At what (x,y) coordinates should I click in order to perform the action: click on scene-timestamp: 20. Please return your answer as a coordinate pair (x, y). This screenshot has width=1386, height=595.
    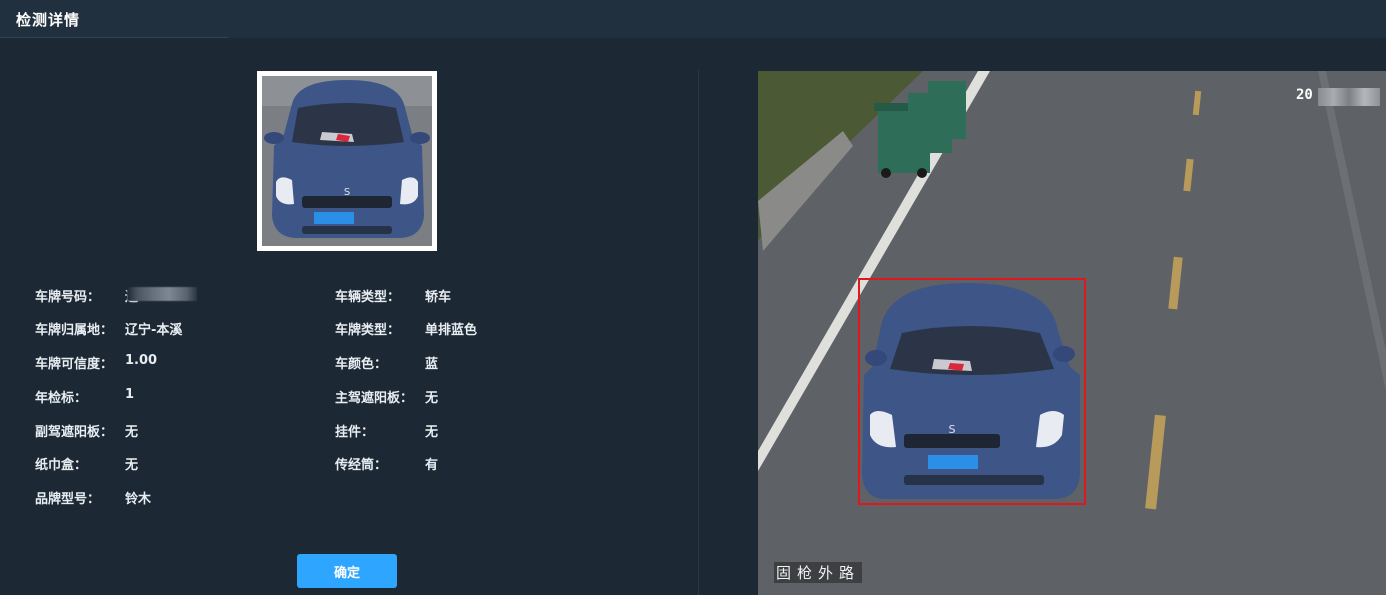
    Looking at the image, I should click on (1339, 97).